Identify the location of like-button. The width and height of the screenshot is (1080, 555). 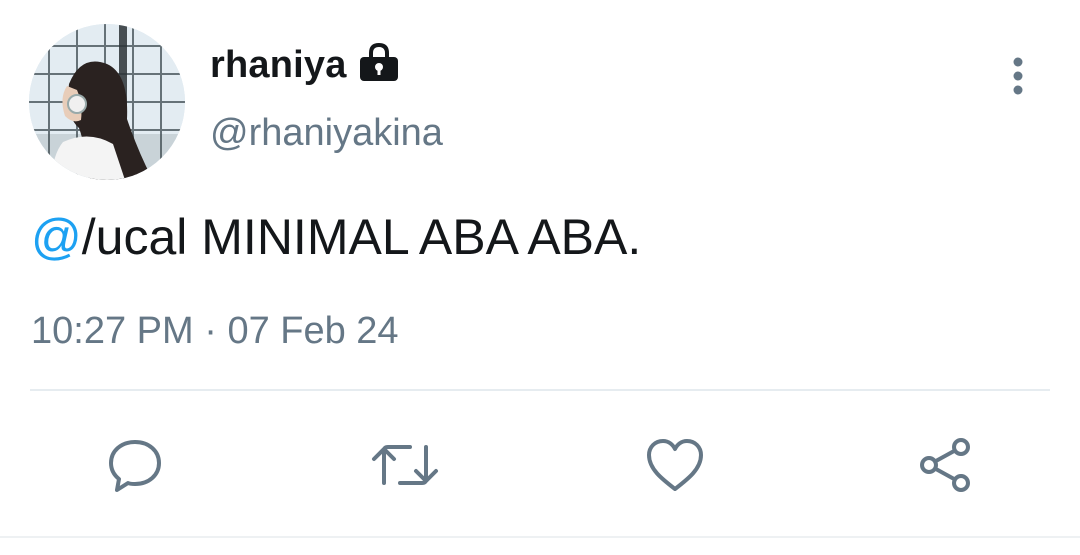
(675, 465).